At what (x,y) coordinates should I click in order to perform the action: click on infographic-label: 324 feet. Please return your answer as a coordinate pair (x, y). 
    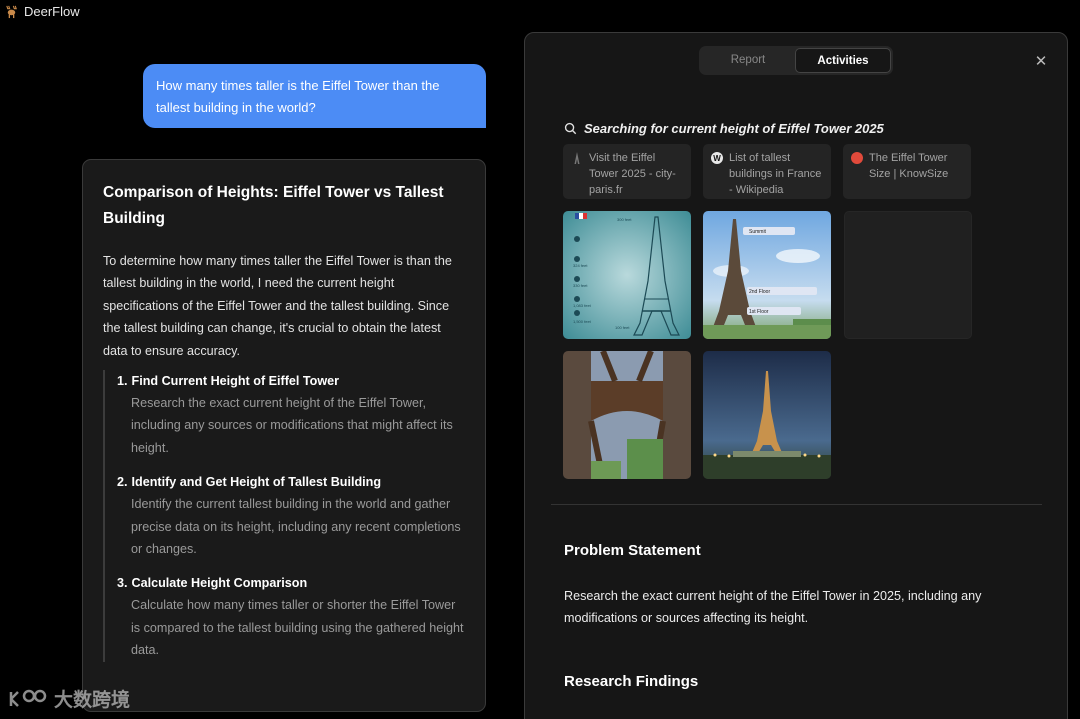
    Looking at the image, I should click on (580, 265).